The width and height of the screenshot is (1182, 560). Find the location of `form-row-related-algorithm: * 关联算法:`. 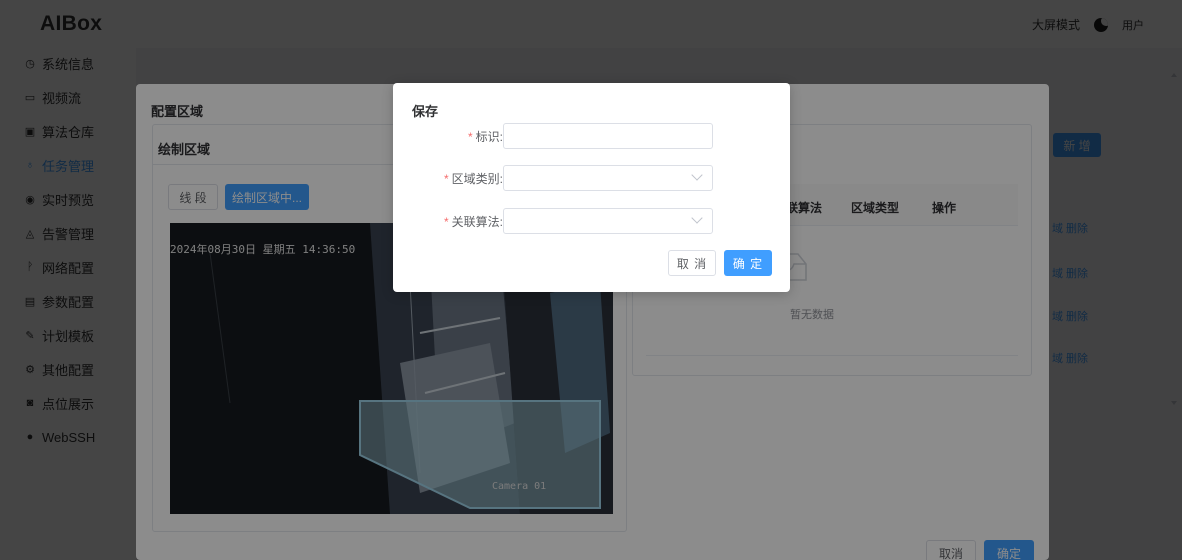

form-row-related-algorithm: * 关联算法: is located at coordinates (591, 221).